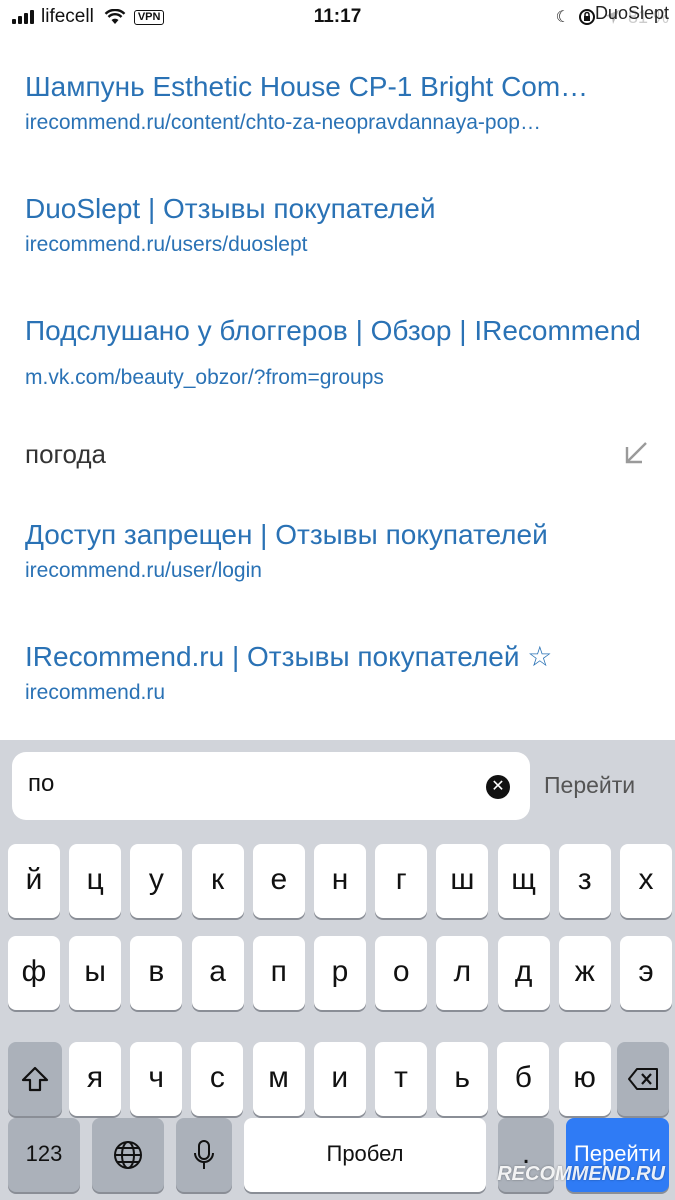 This screenshot has width=675, height=1200. What do you see at coordinates (230, 208) in the screenshot?
I see `suggestion-title: DuoSlept | Отзывы покупателей` at bounding box center [230, 208].